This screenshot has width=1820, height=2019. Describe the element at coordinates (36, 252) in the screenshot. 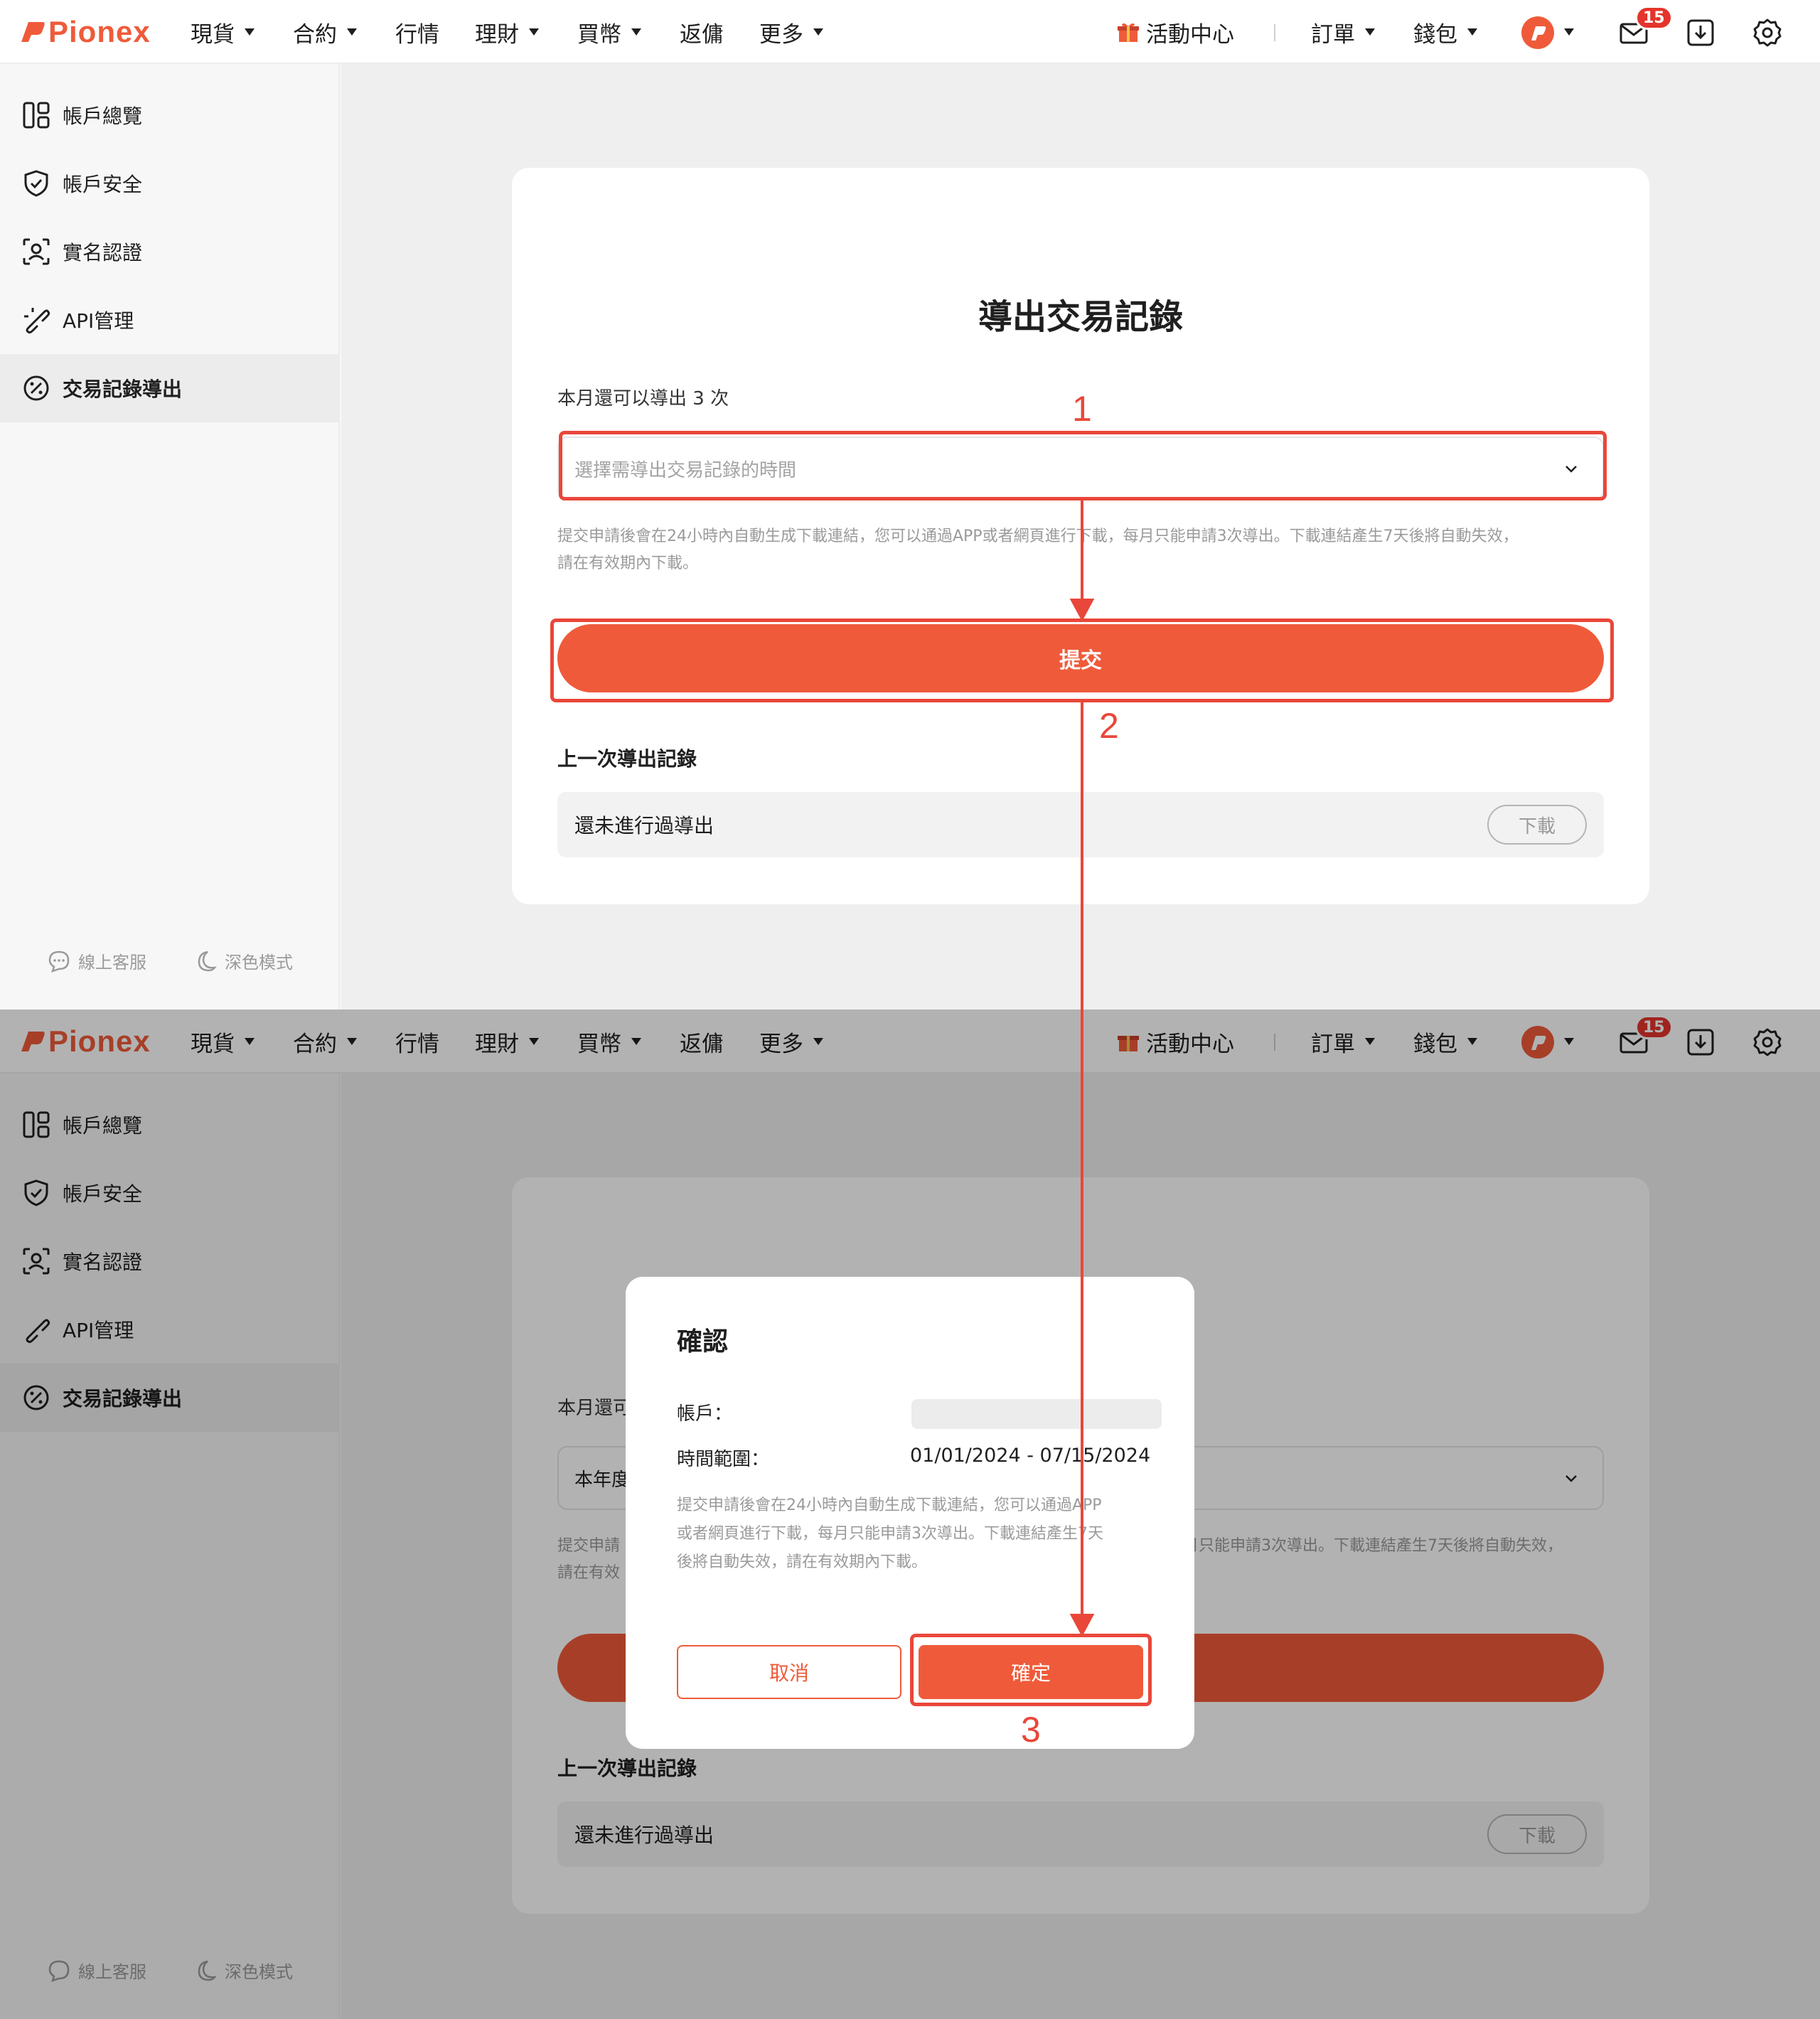

I see `id-verify-icon` at that location.